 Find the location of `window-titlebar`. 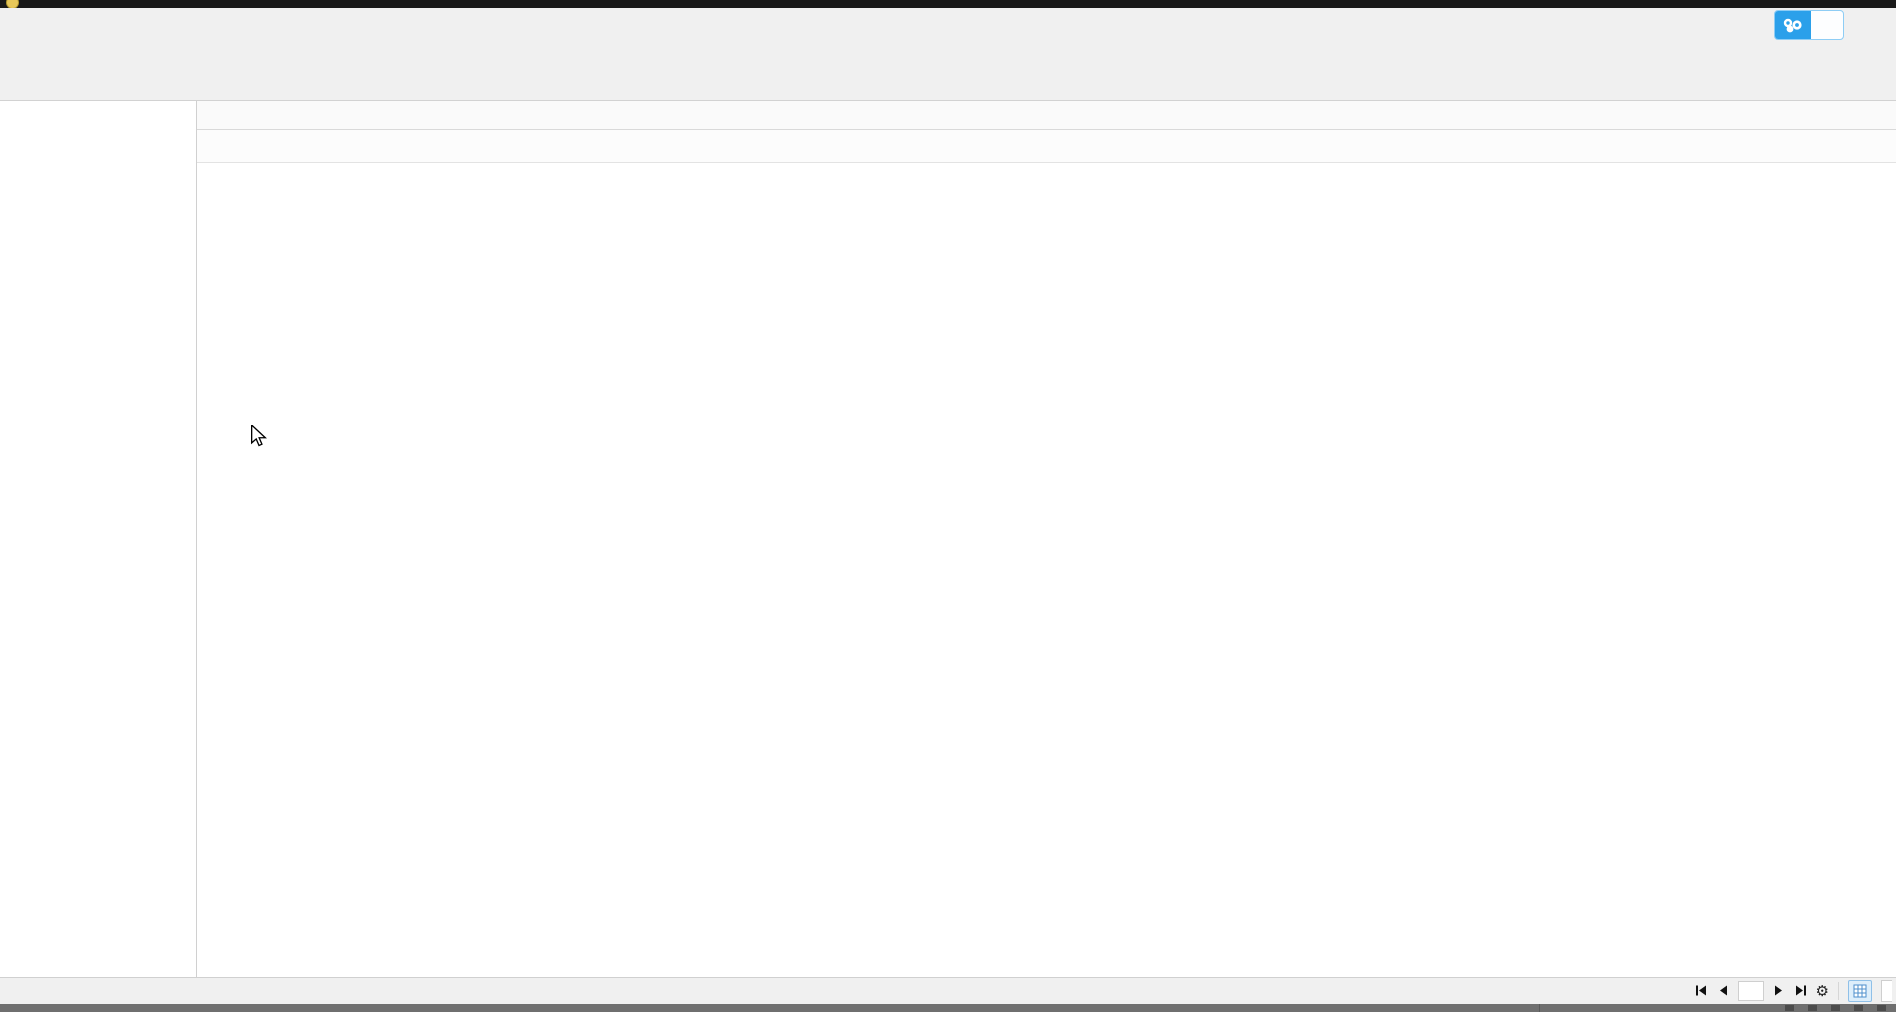

window-titlebar is located at coordinates (948, 4).